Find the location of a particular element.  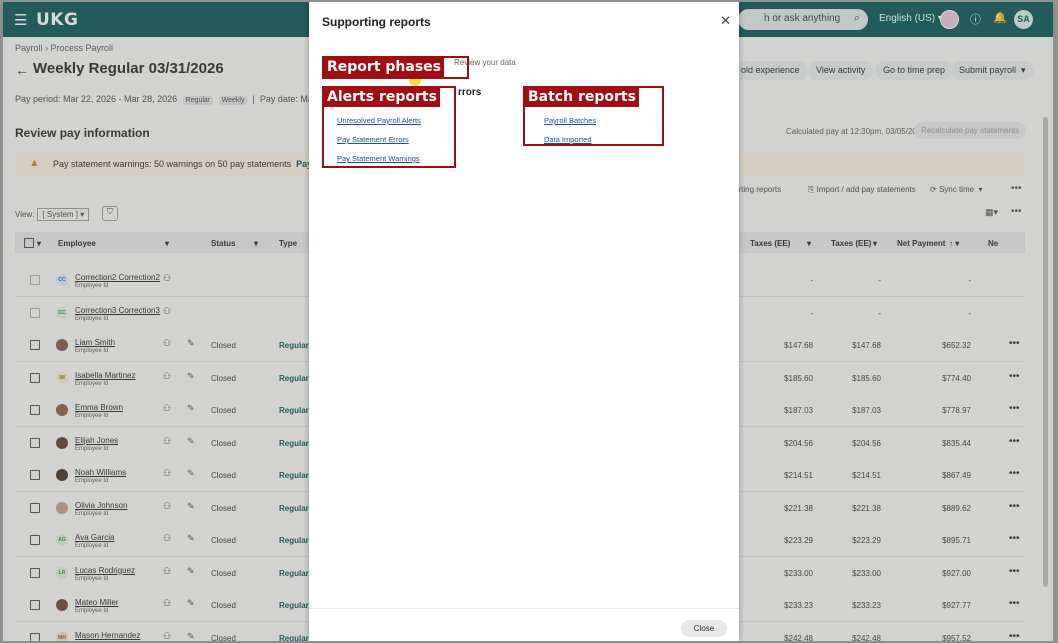

errors-heading: rrors is located at coordinates (470, 92).